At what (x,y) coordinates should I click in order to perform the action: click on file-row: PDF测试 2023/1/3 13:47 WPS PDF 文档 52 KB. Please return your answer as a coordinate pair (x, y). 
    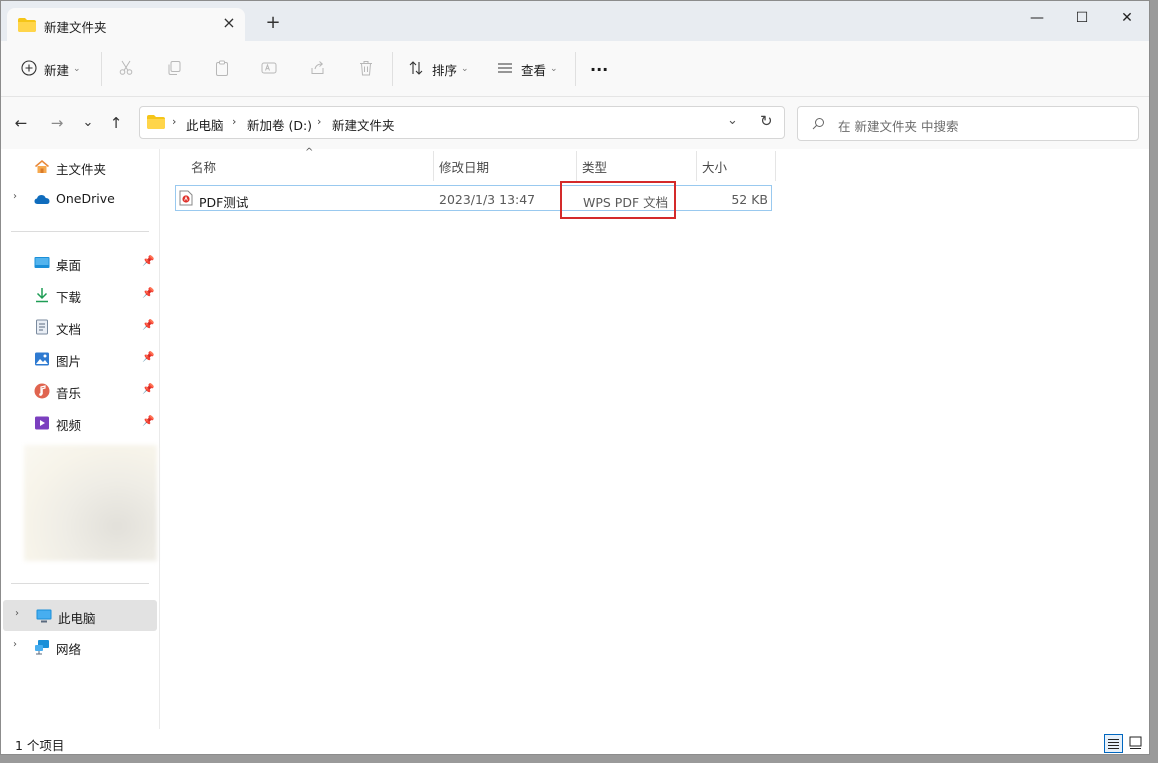
    Looking at the image, I should click on (473, 198).